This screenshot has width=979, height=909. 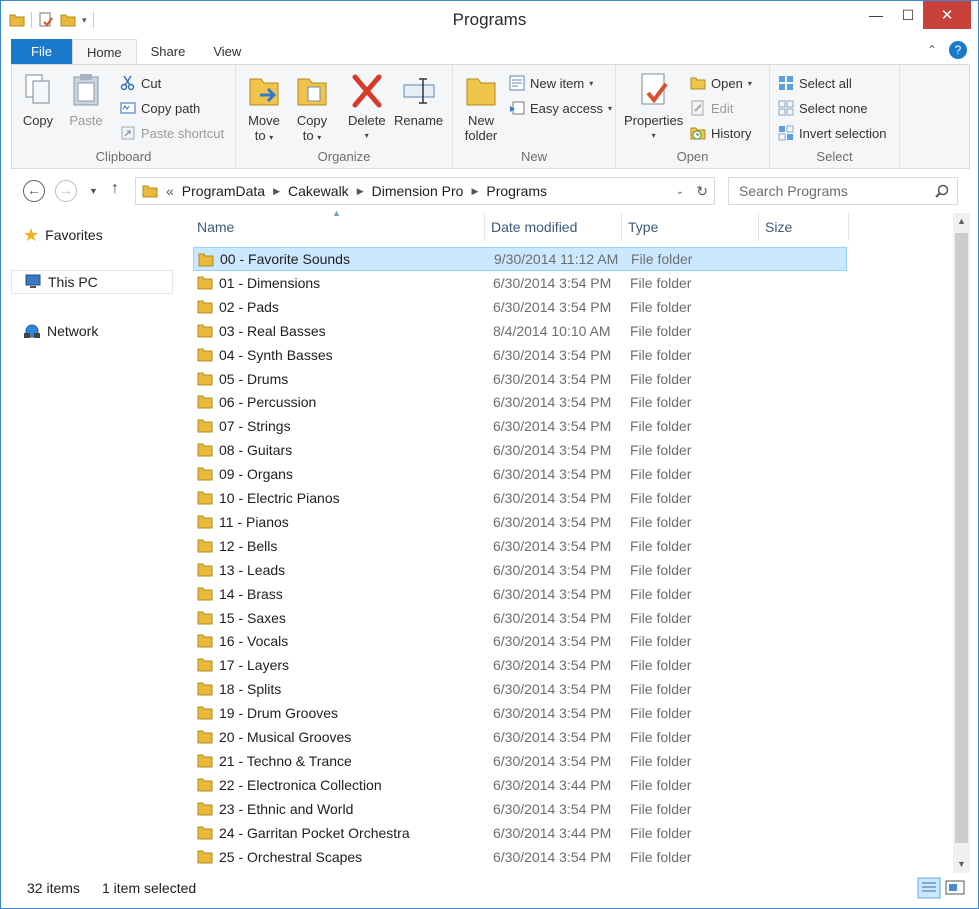 I want to click on tab-file: File, so click(x=41, y=52).